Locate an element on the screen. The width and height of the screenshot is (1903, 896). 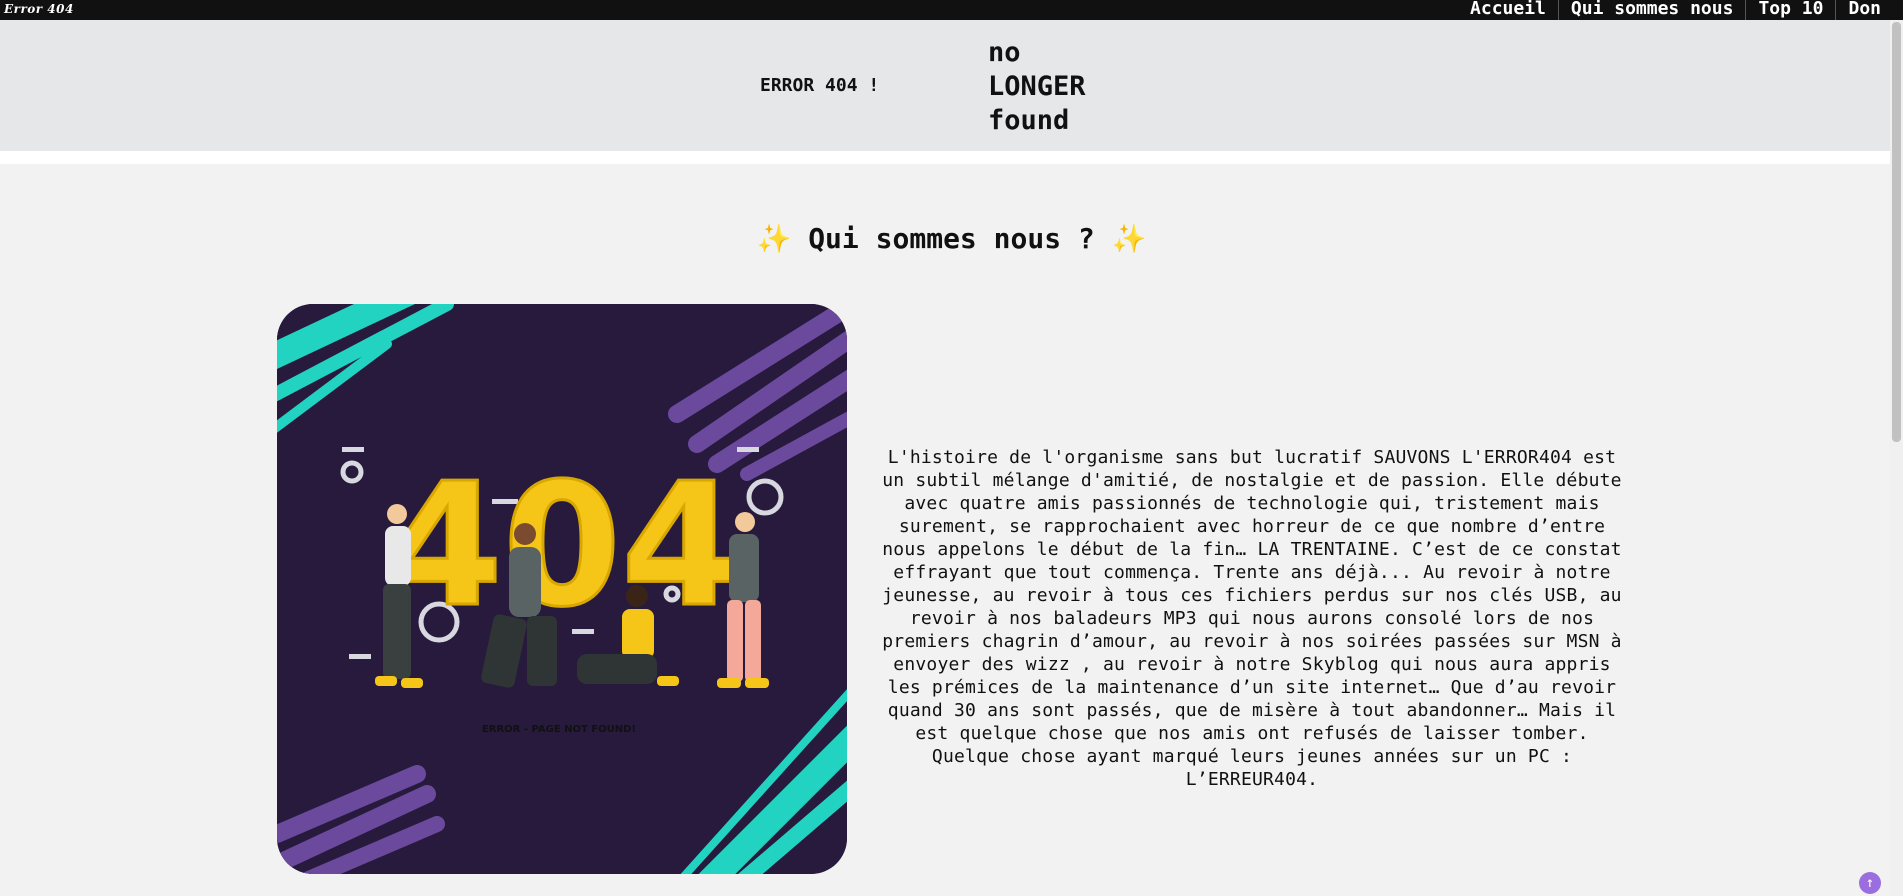
header-divider is located at coordinates (945, 157).